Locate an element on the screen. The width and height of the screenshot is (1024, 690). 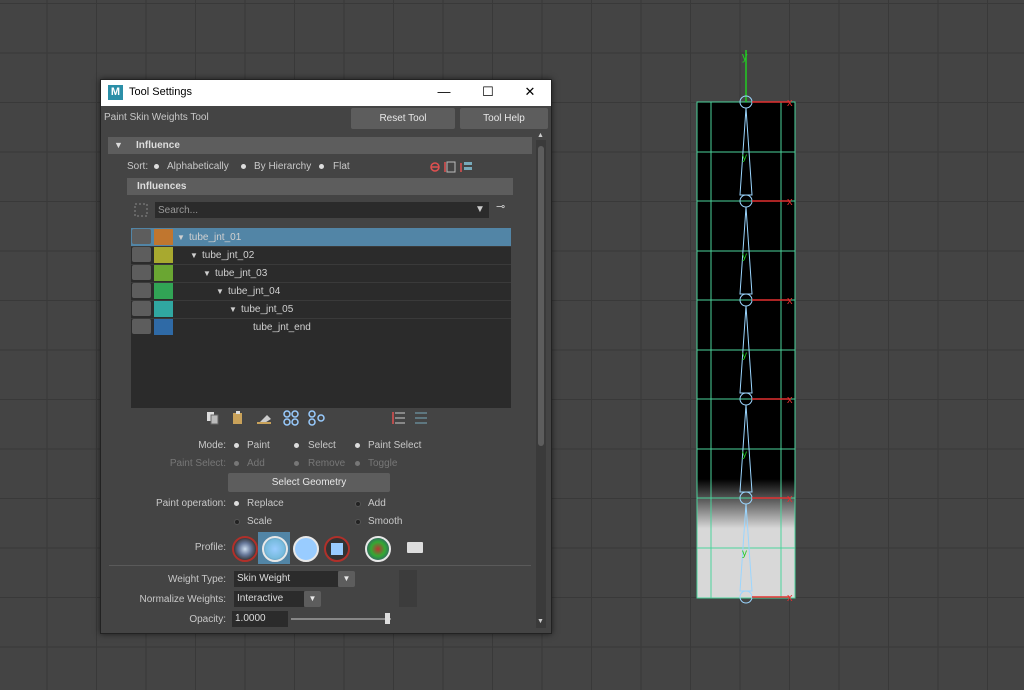
sort-tools-icons is located at coordinates (454, 167).